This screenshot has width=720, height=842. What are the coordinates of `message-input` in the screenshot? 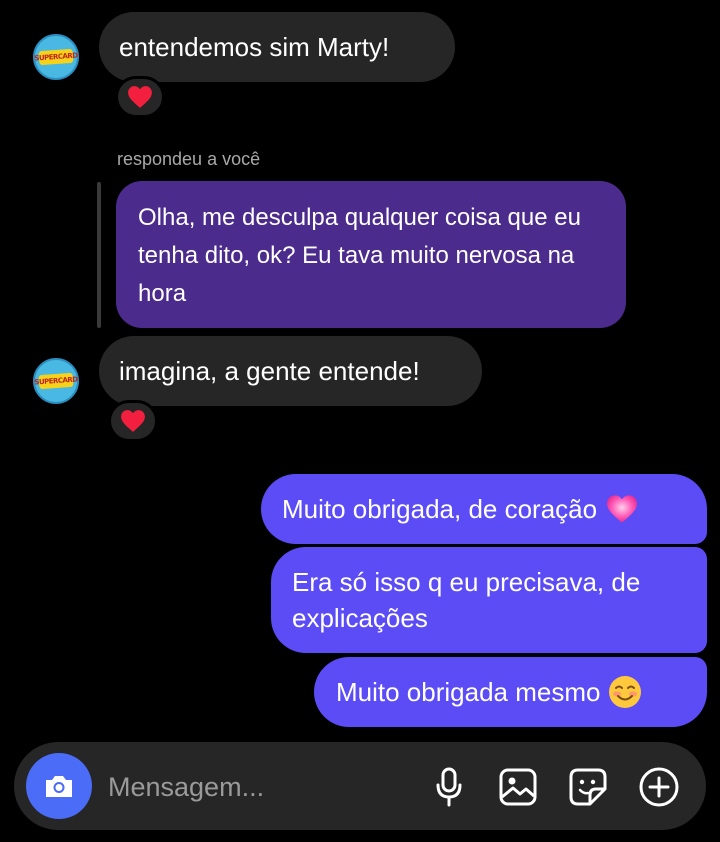 It's located at (258, 787).